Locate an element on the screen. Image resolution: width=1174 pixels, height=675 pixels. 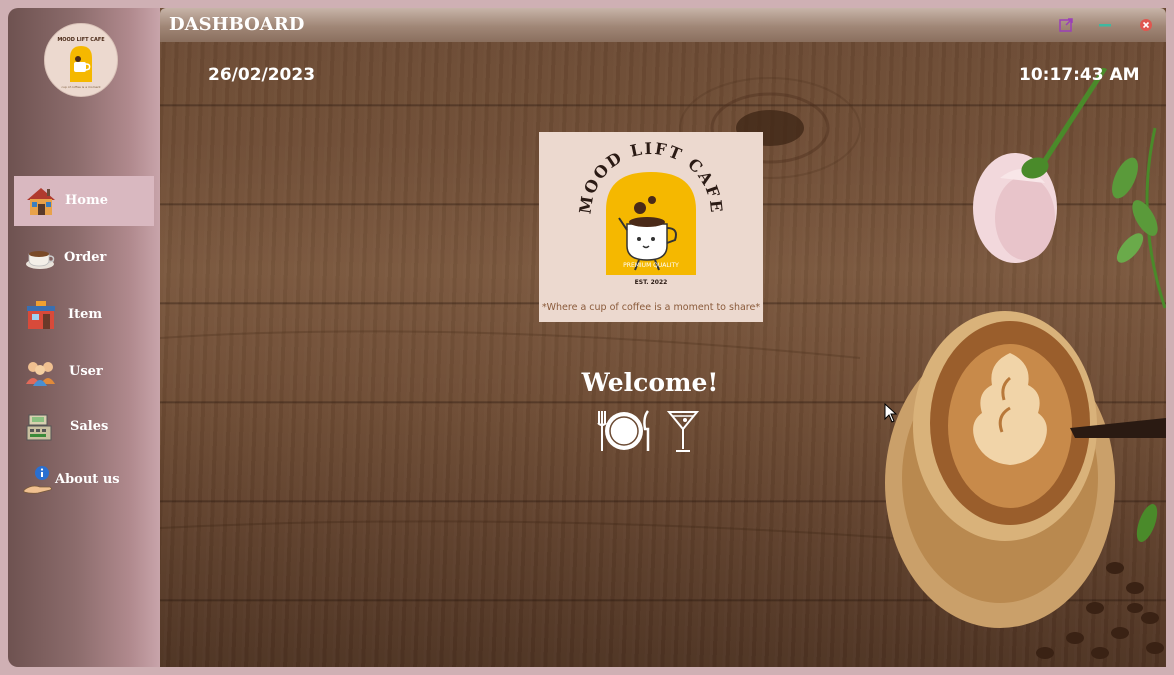
close-icon is located at coordinates (1146, 25).